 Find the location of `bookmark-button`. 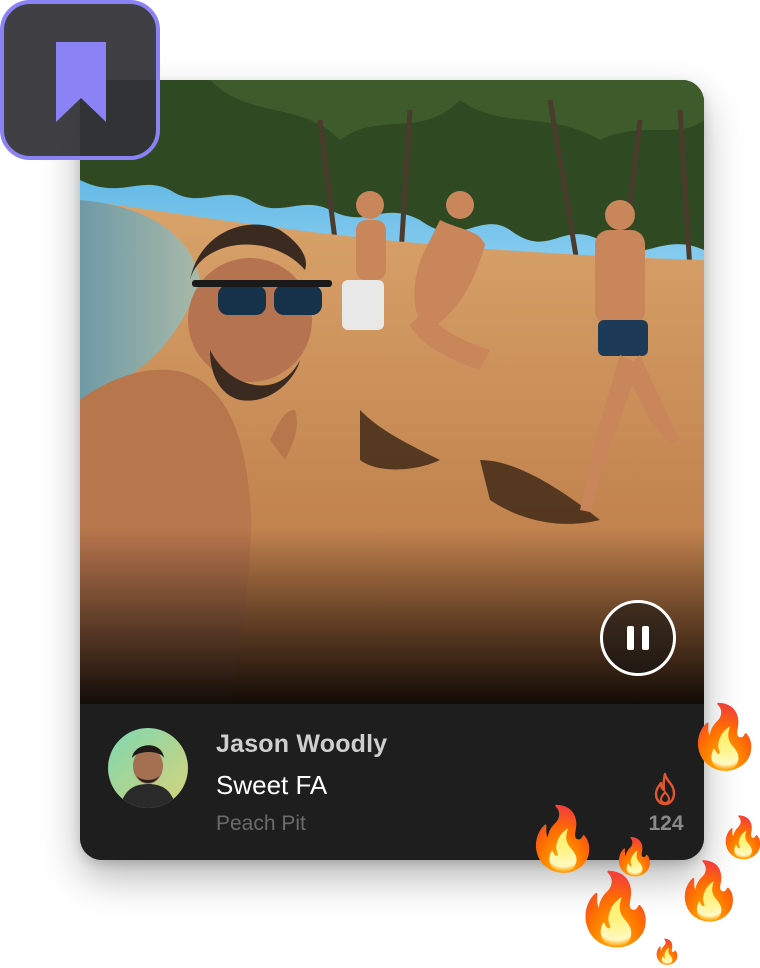

bookmark-button is located at coordinates (80, 80).